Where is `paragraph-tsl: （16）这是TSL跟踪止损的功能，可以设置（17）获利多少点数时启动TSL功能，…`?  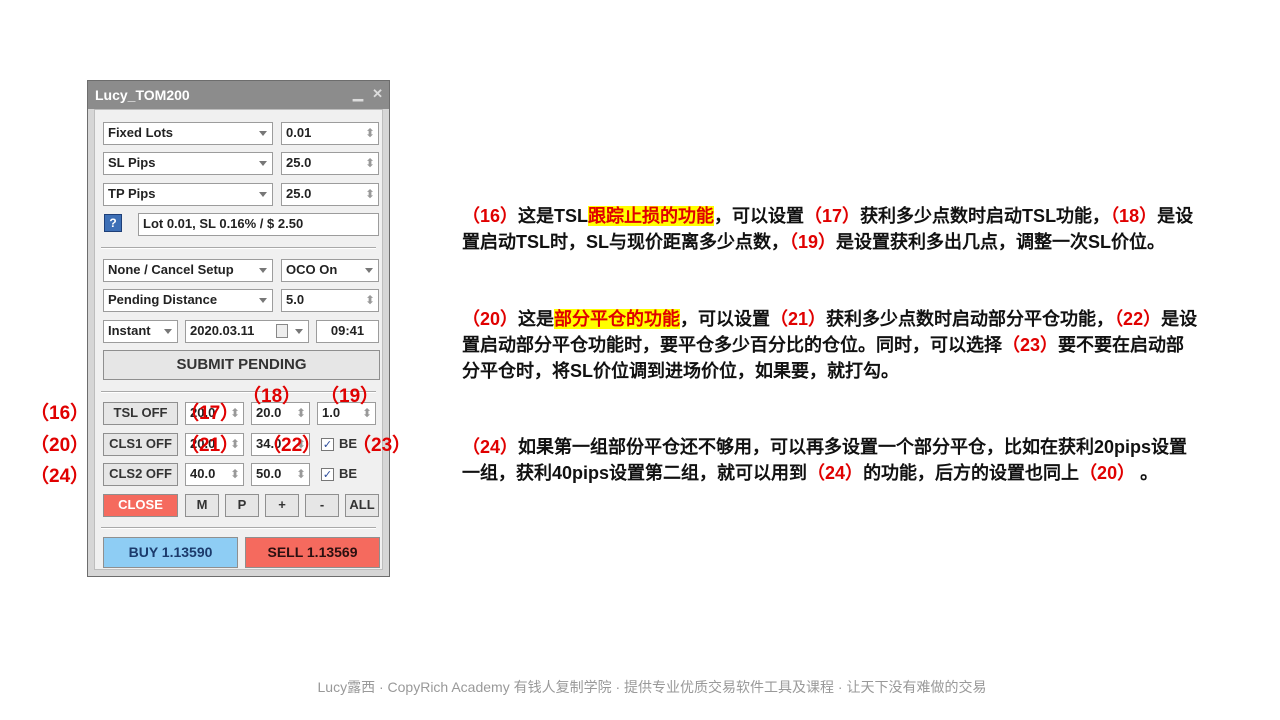 paragraph-tsl: （16）这是TSL跟踪止损的功能，可以设置（17）获利多少点数时启动TSL功能，… is located at coordinates (832, 229).